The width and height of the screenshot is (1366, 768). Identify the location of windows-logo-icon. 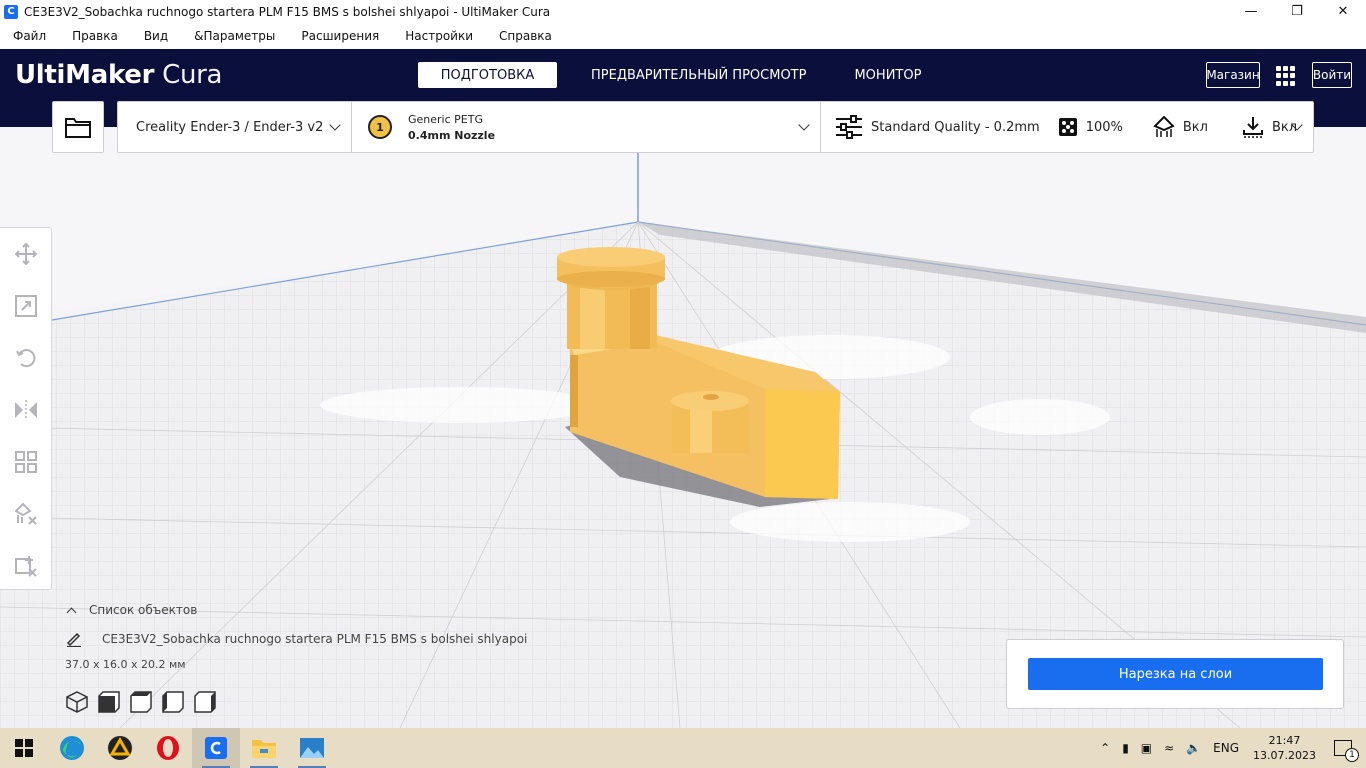
(24, 748).